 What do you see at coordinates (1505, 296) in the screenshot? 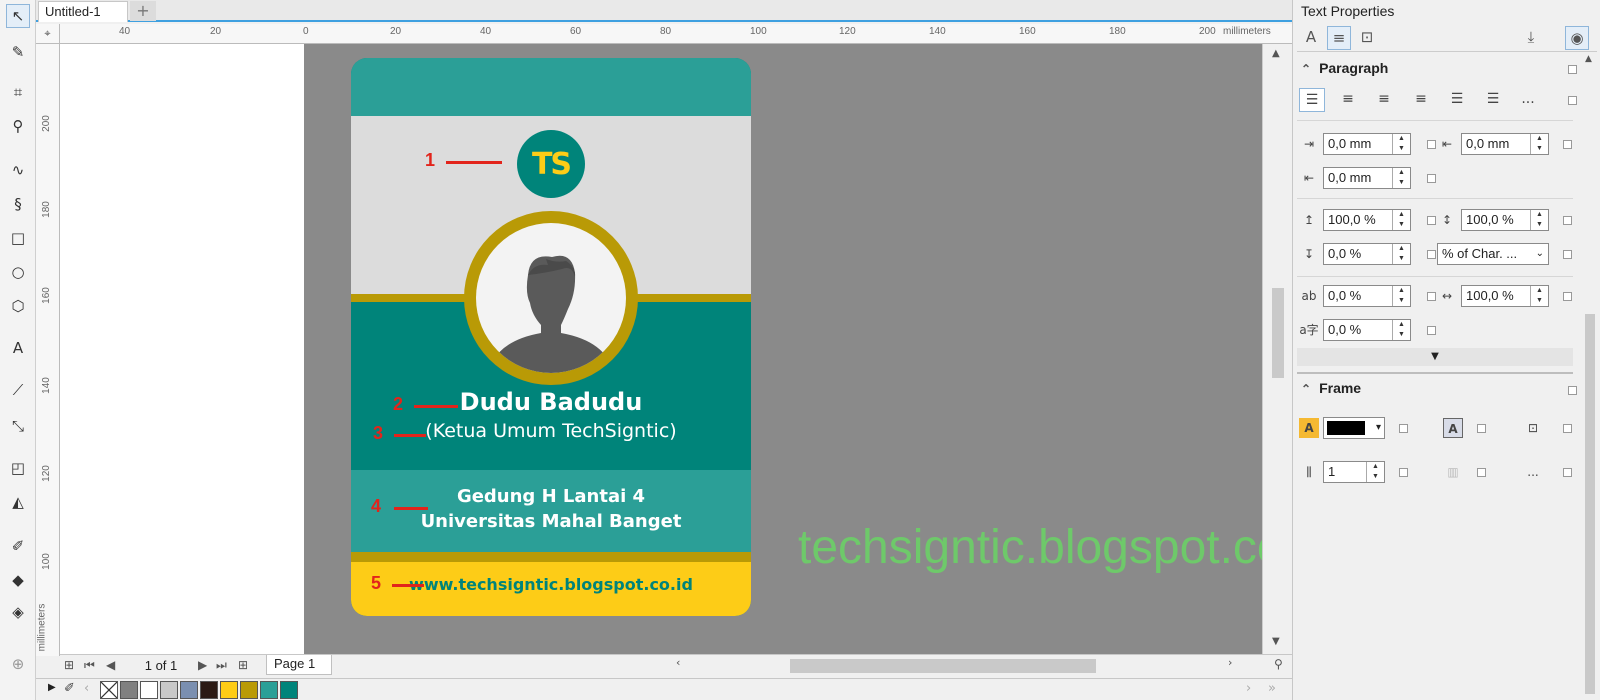
I see `word-spacing-field: 100,0 % ▲ ▼` at bounding box center [1505, 296].